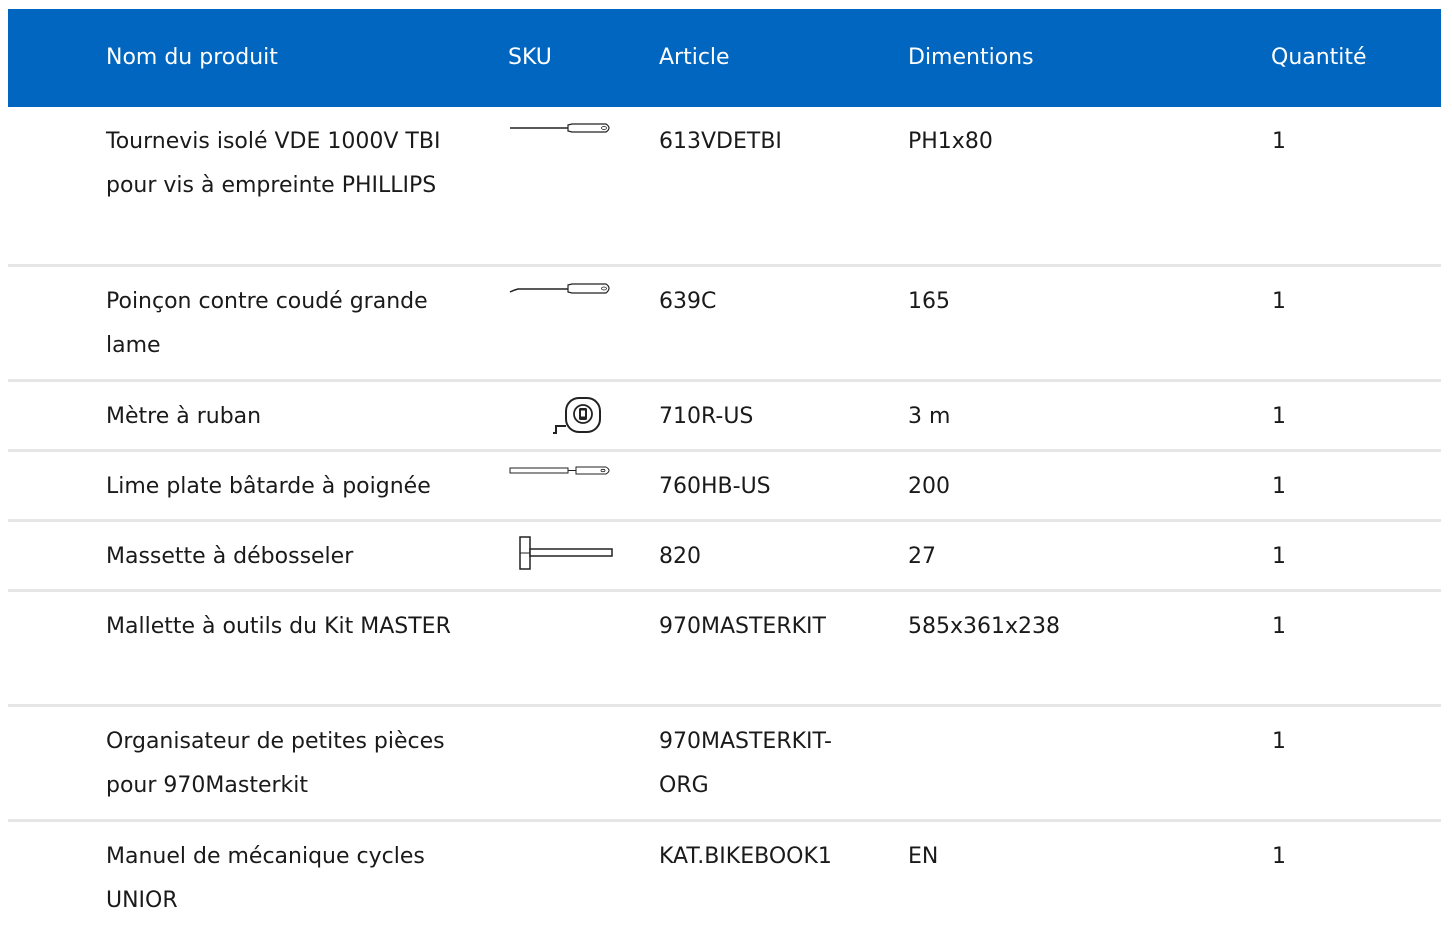  What do you see at coordinates (278, 626) in the screenshot?
I see `product-name: Mallette à outils du Kit MASTER` at bounding box center [278, 626].